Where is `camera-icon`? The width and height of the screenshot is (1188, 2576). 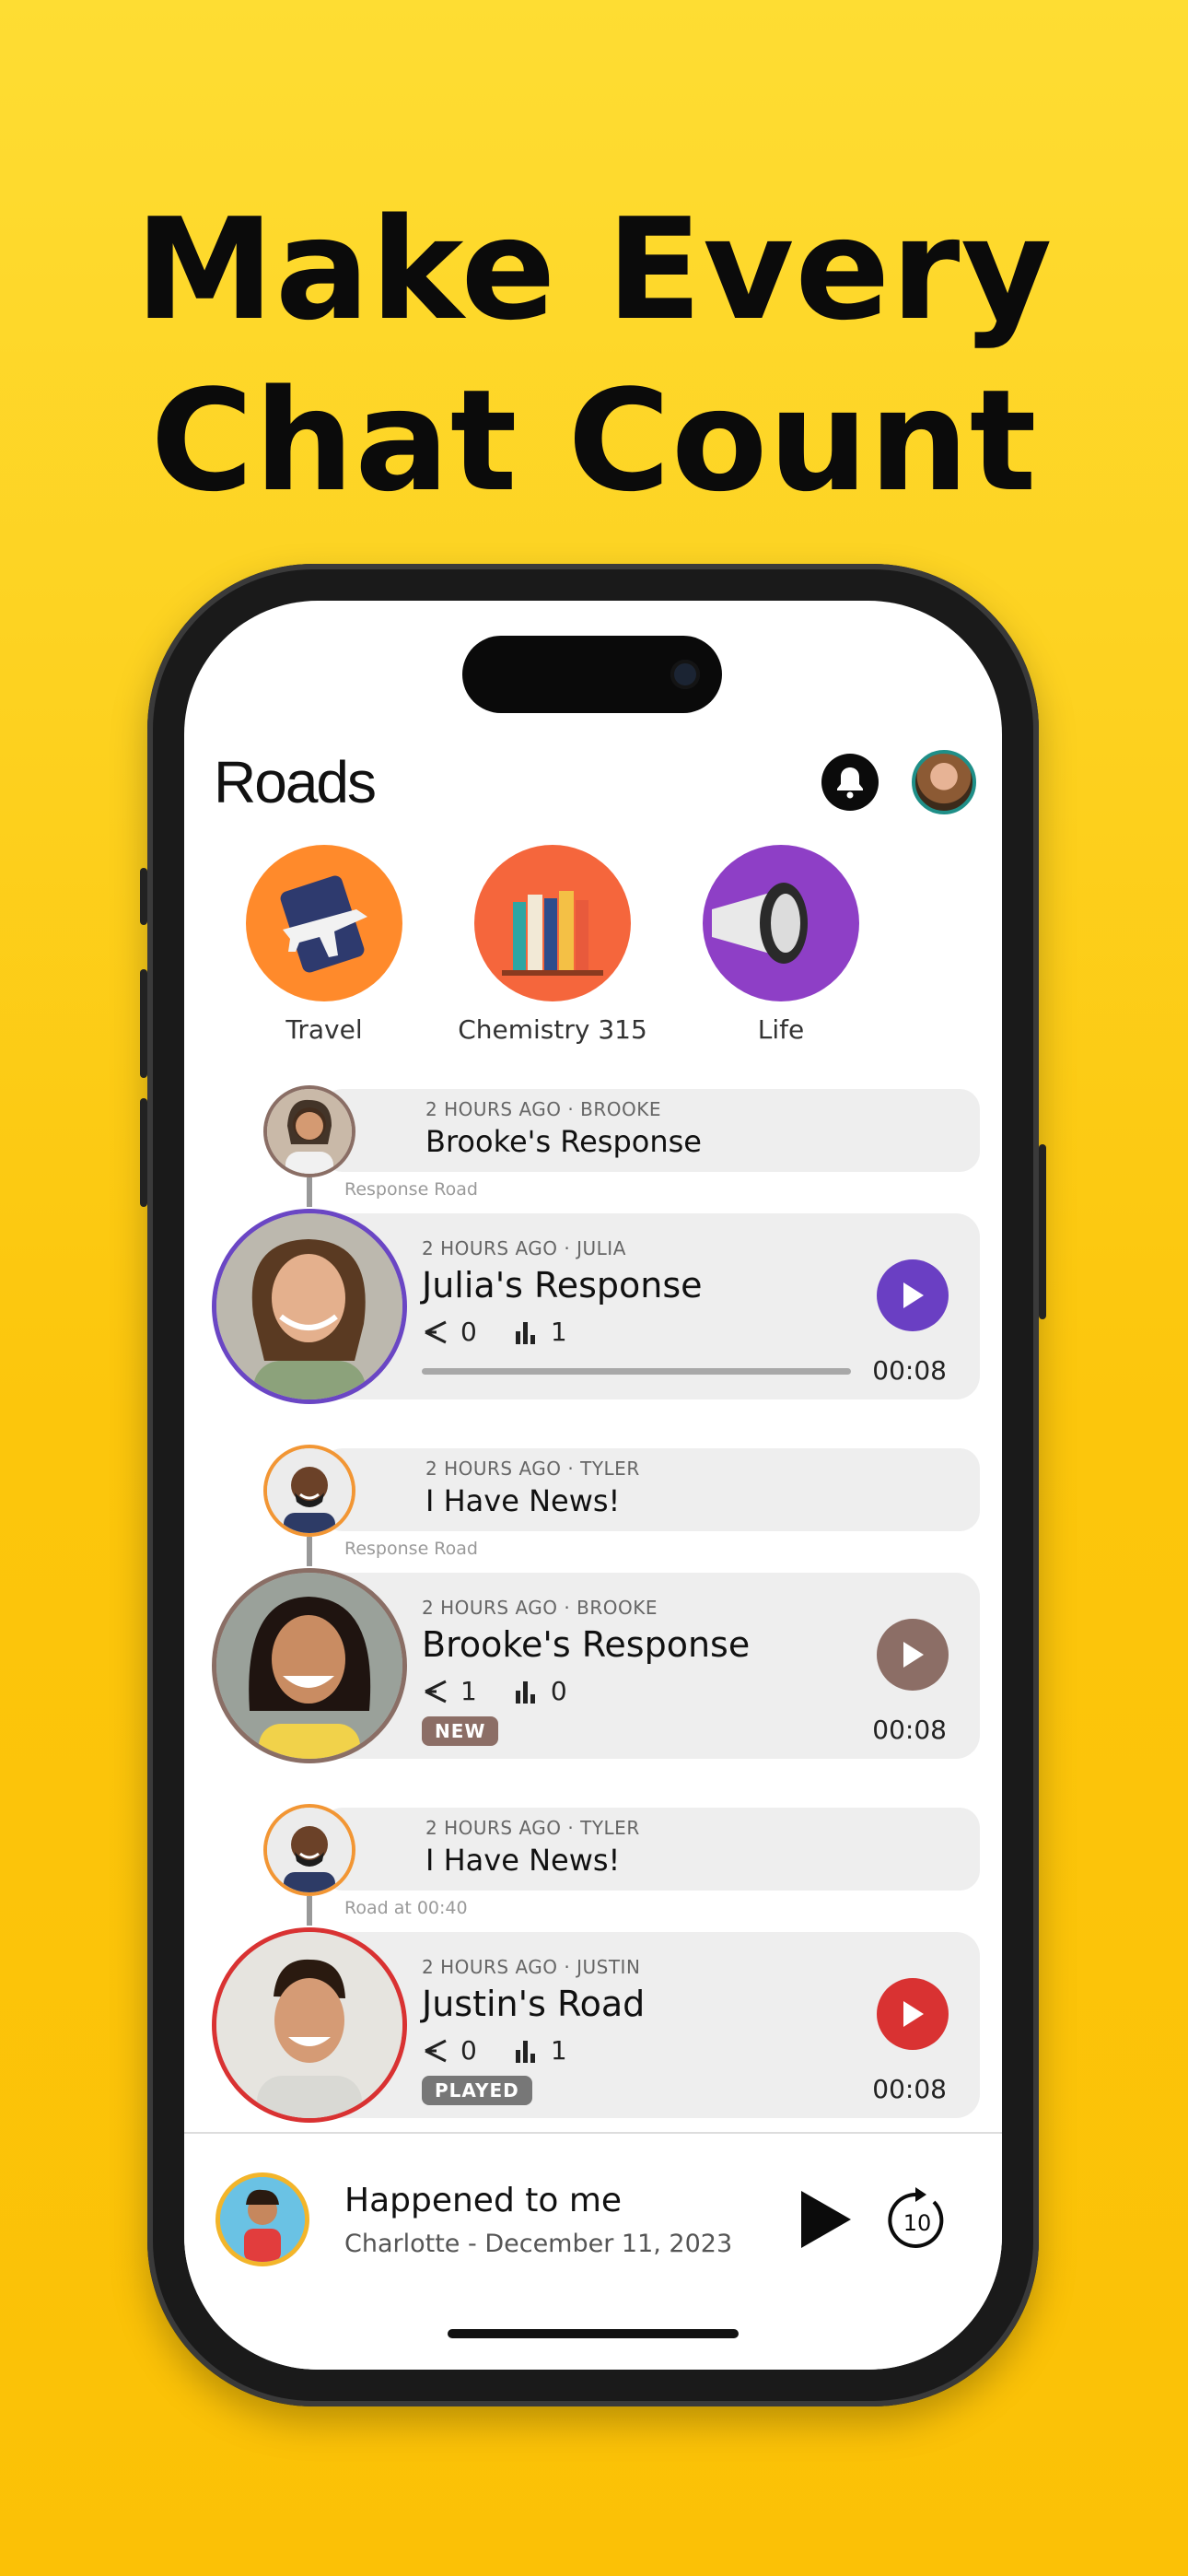
camera-icon is located at coordinates (685, 674).